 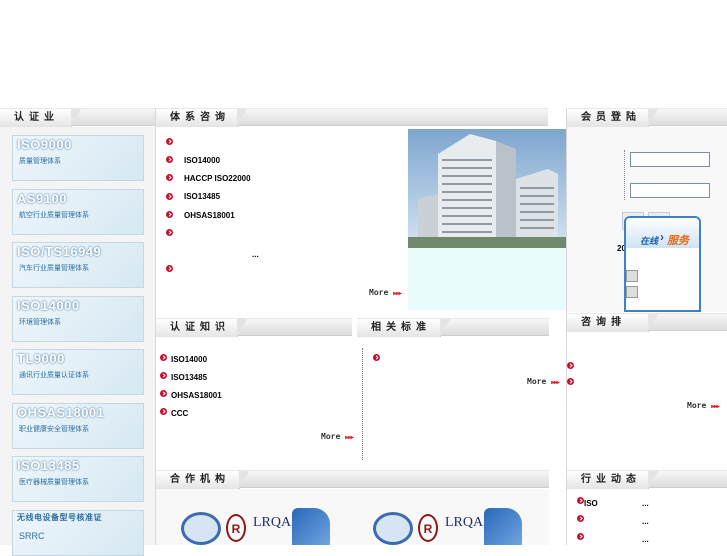 I want to click on rank-more-link: More ▶▶▶, so click(x=703, y=405).